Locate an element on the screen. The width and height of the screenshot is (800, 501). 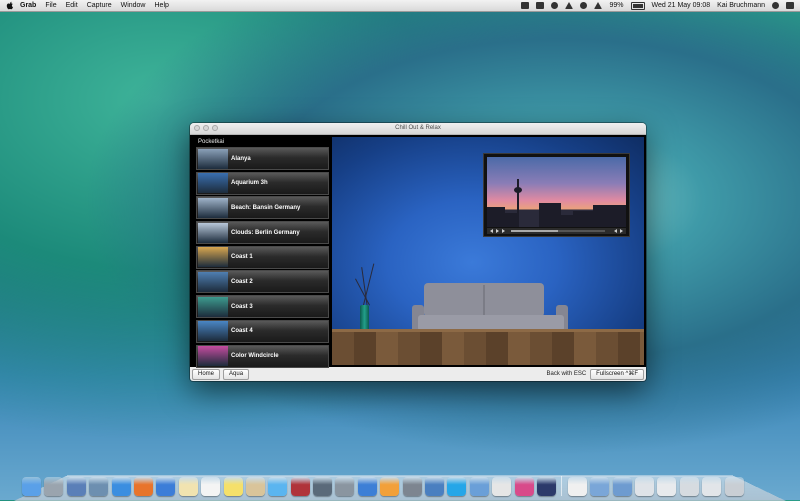
system-preferences-icon is located at coordinates (412, 486).